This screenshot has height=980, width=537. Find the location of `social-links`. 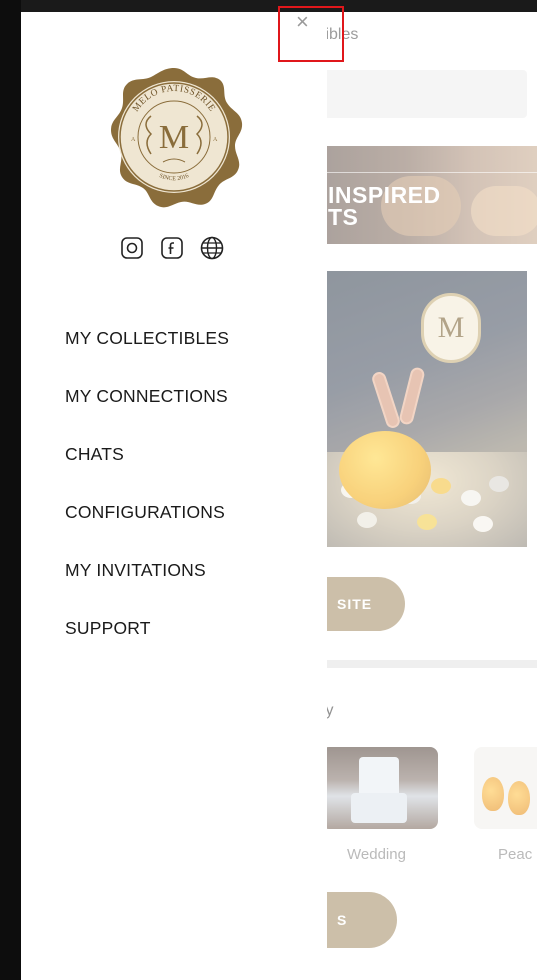

social-links is located at coordinates (172, 248).